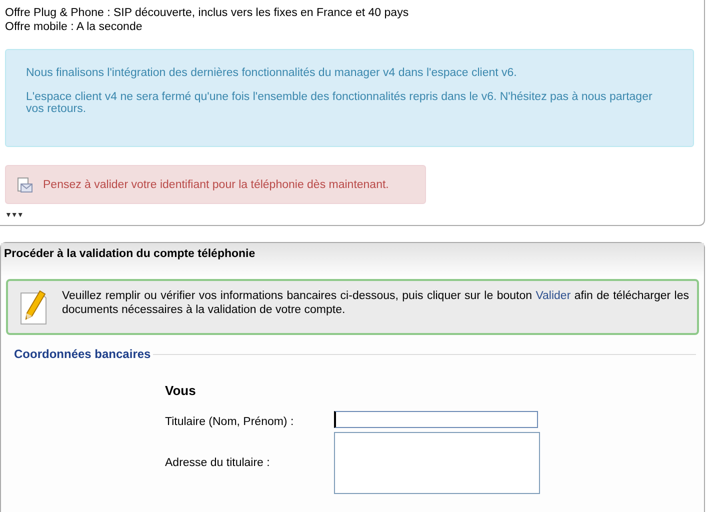 The image size is (717, 512). What do you see at coordinates (375, 303) in the screenshot?
I see `notice-text: Veuillez remplir ou vérifier vos informations bancaires ci-dessous, puis cliquer sur le bouton Valider afin de télécharger les documents nécessaires à la validation de votre compte.` at bounding box center [375, 303].